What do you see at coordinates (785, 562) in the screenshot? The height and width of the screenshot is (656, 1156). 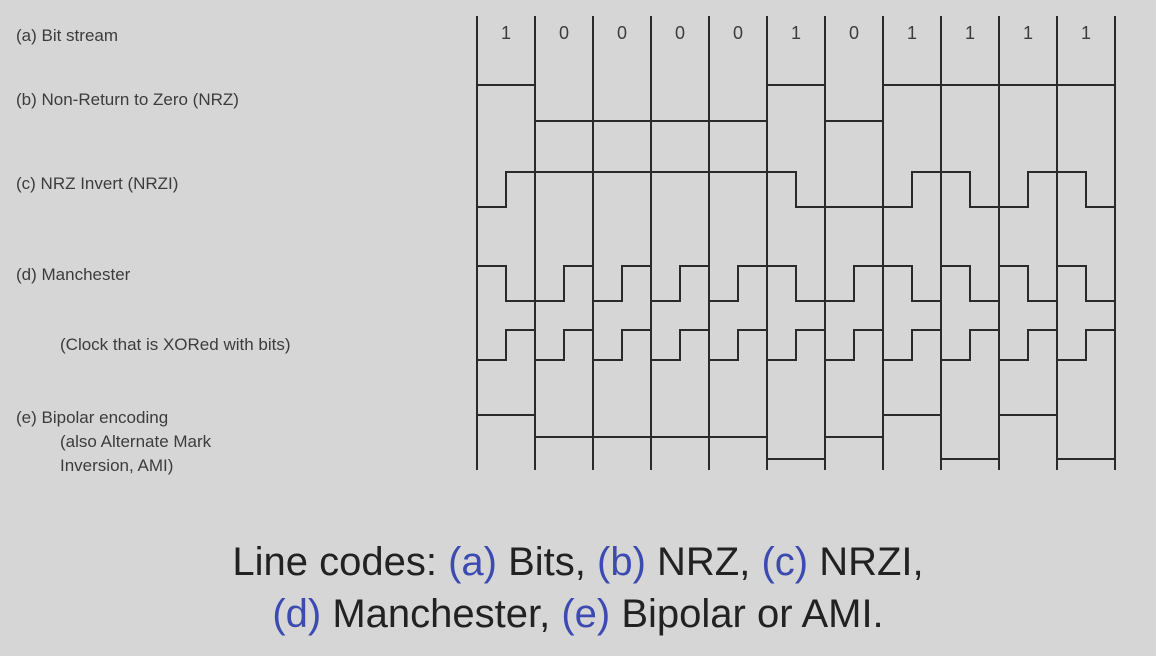 I see `caption-tag: (c)` at bounding box center [785, 562].